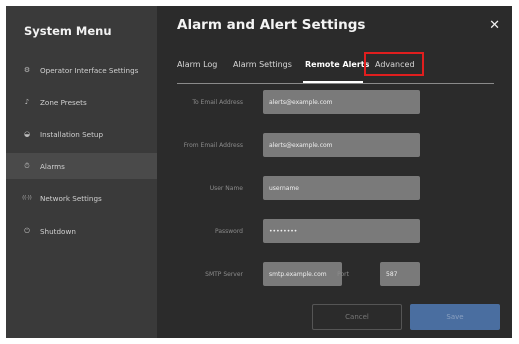 This screenshot has height=344, width=519. I want to click on sidebar-item-label: Alarms, so click(52, 166).